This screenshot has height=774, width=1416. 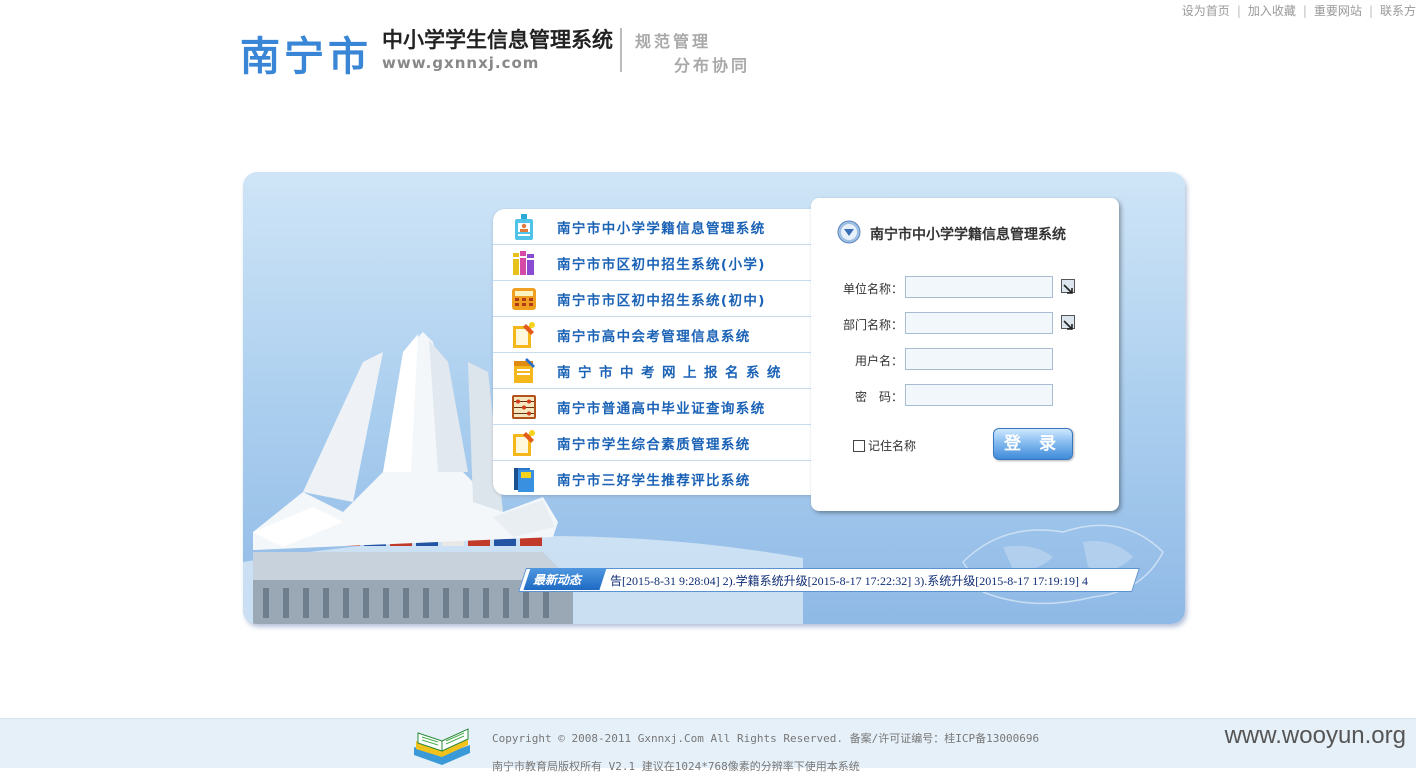 I want to click on menu-item-label: 南宁市高中会考管理信息系统, so click(x=654, y=336).